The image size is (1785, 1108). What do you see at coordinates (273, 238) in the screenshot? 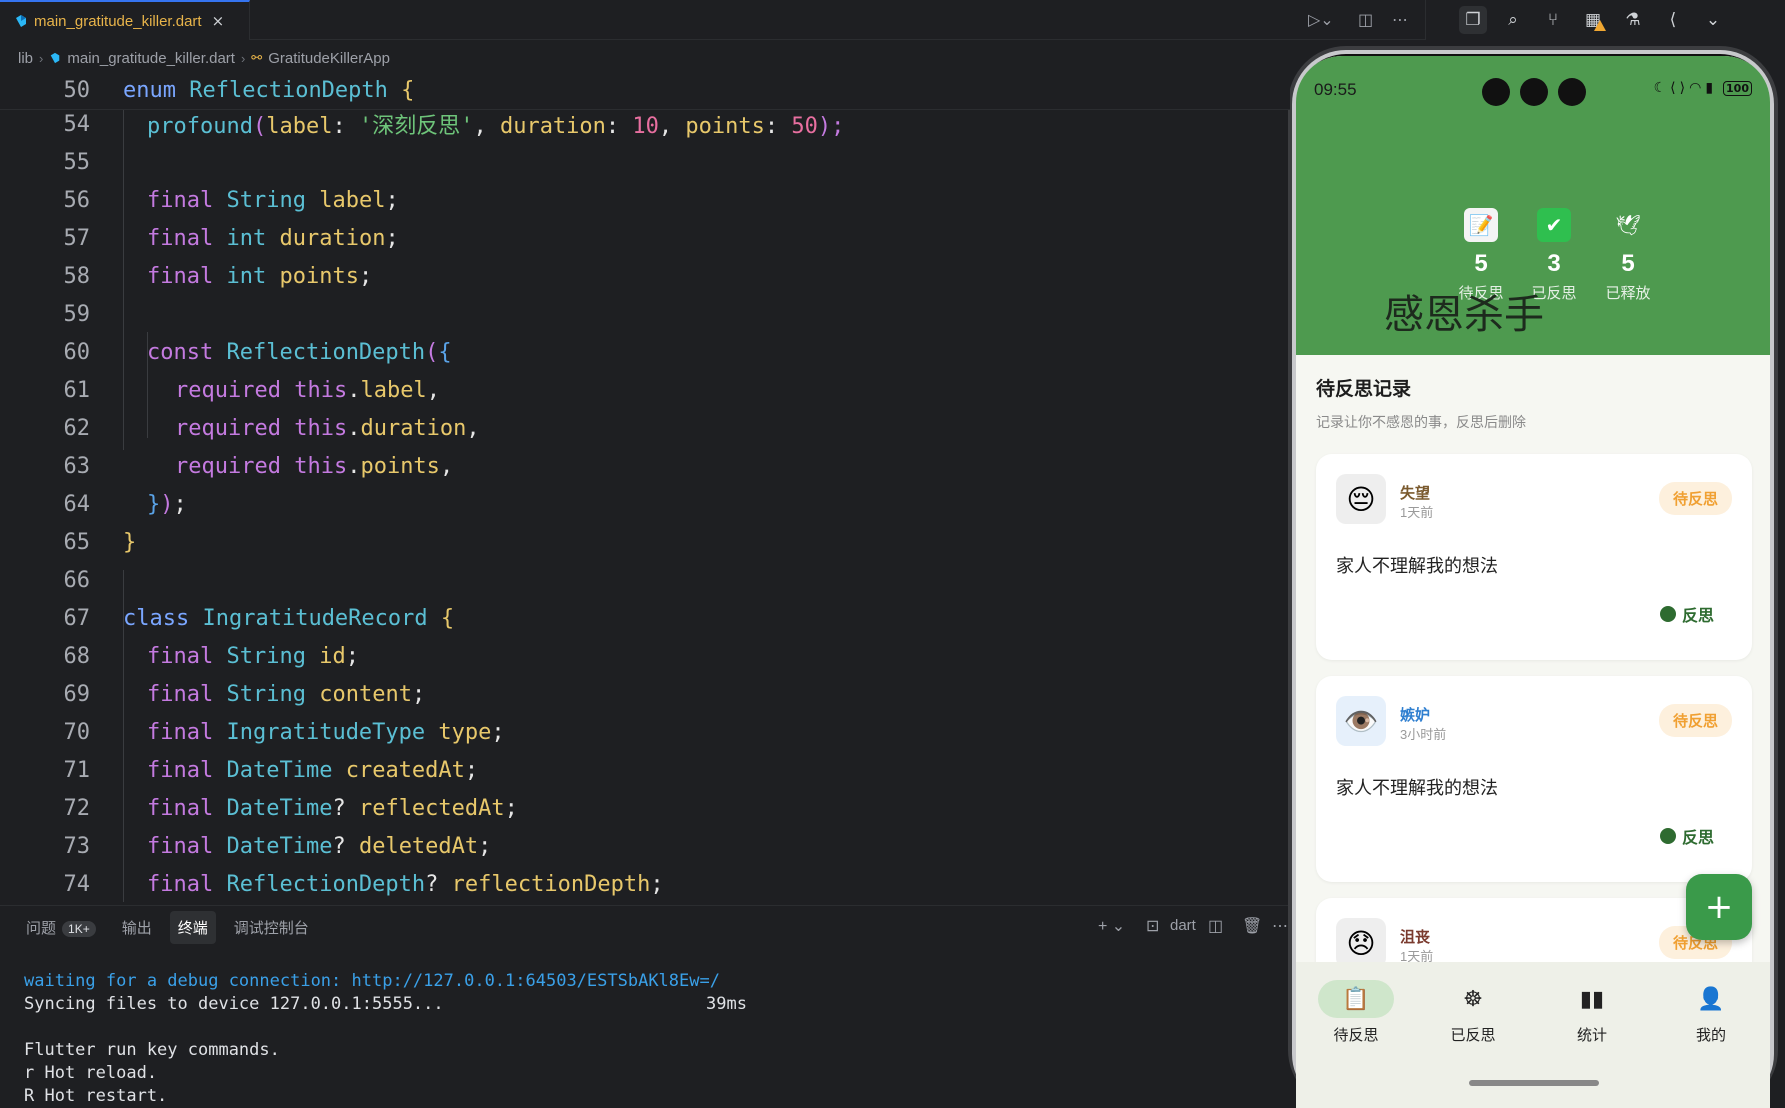
I see `code-text: final int duration;` at bounding box center [273, 238].